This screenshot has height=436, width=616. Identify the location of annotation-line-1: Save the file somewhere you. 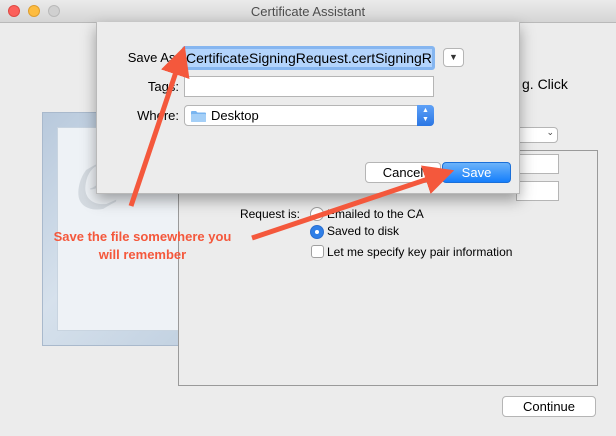
(142, 236).